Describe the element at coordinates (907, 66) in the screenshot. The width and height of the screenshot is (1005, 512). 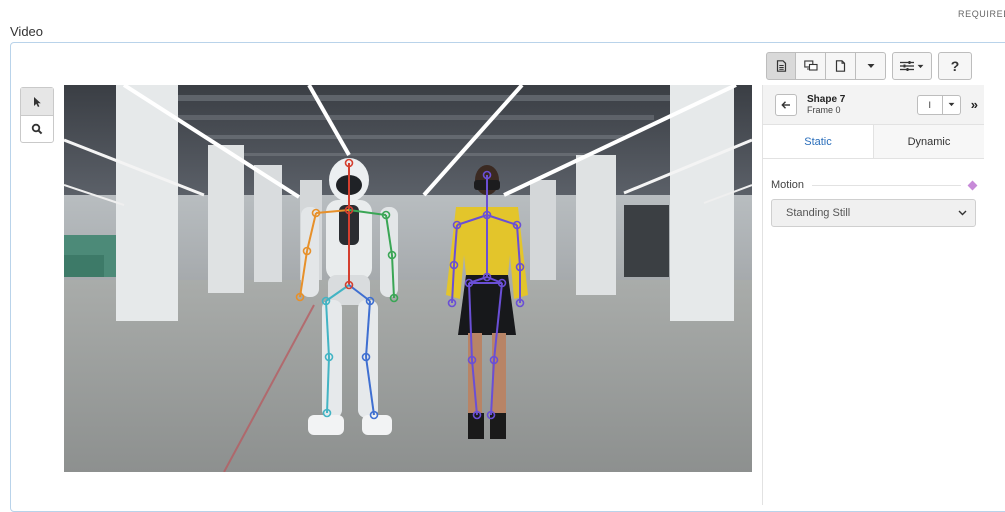
I see `sliders-icon` at that location.